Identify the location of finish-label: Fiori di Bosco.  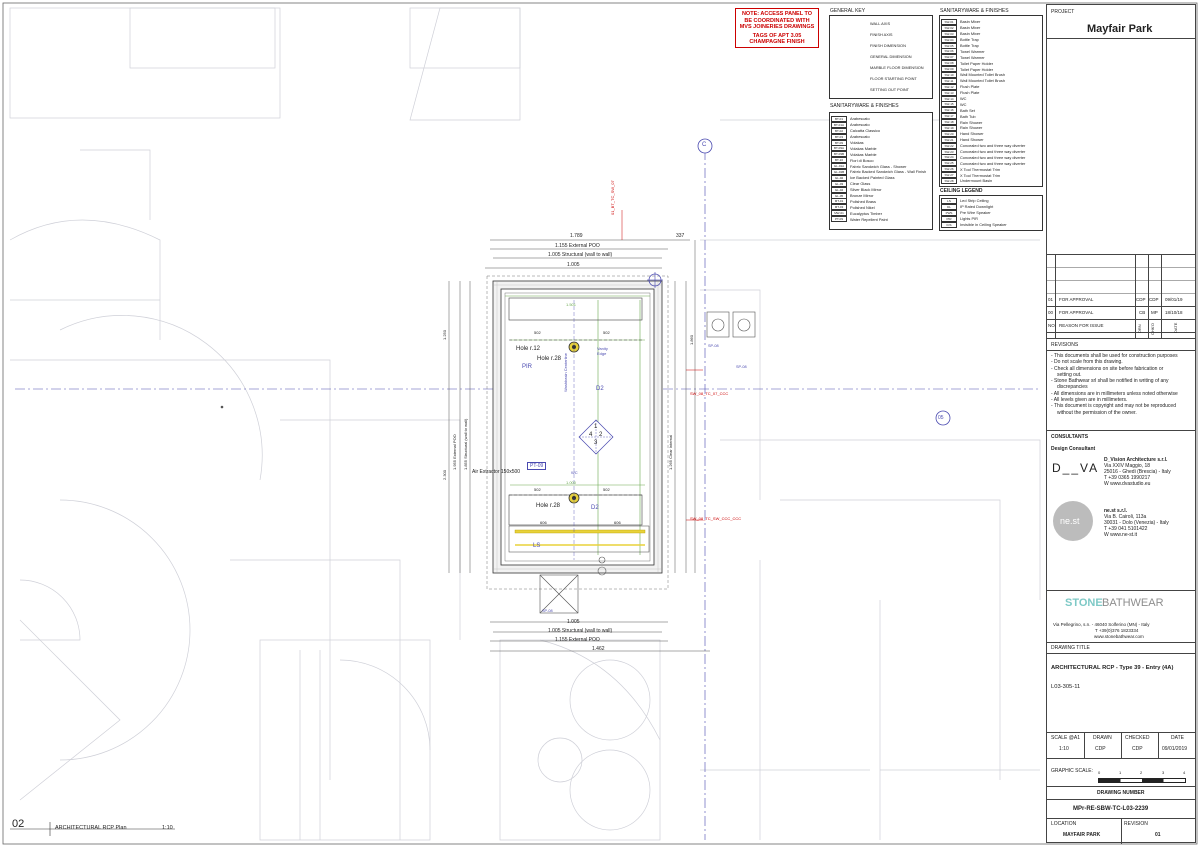
(862, 160).